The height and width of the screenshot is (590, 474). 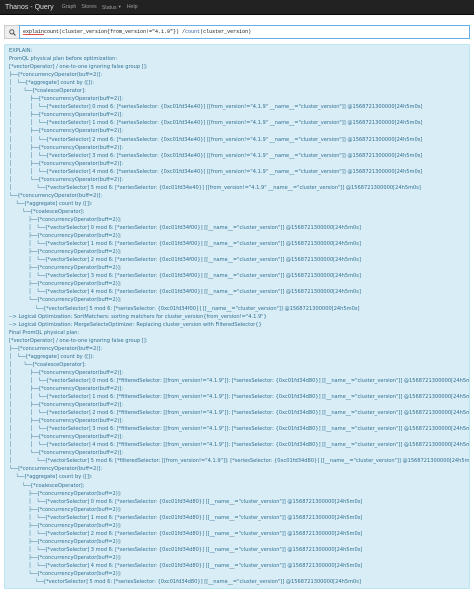 I want to click on caret-down-icon: ▼, so click(x=119, y=6).